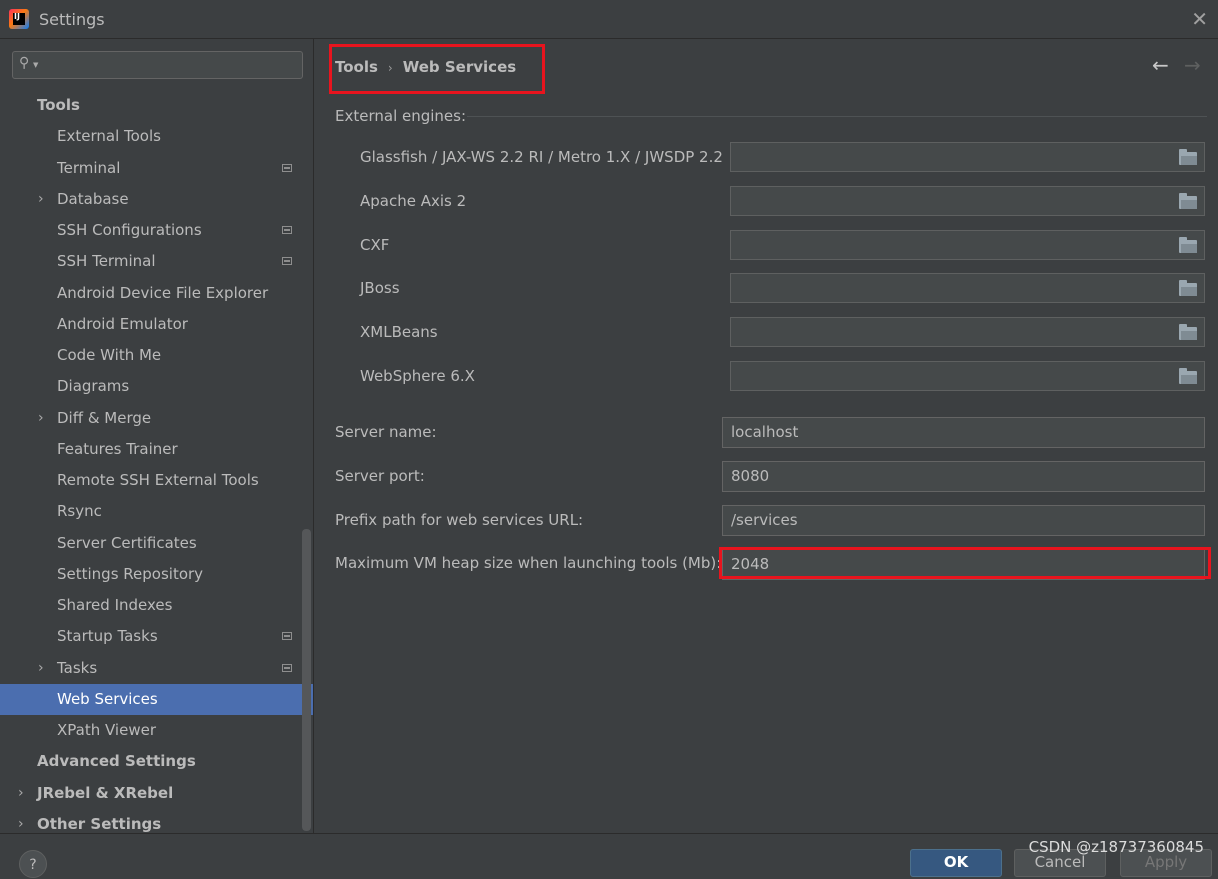 This screenshot has height=879, width=1218. What do you see at coordinates (116, 761) in the screenshot?
I see `sidebar-item-label: Advanced Settings` at bounding box center [116, 761].